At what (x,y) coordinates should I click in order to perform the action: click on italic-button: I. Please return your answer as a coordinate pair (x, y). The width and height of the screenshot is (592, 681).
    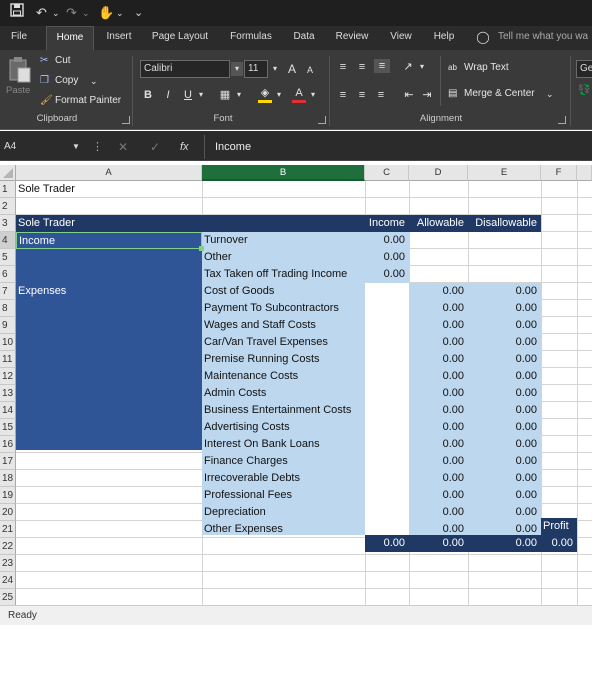
    Looking at the image, I should click on (168, 95).